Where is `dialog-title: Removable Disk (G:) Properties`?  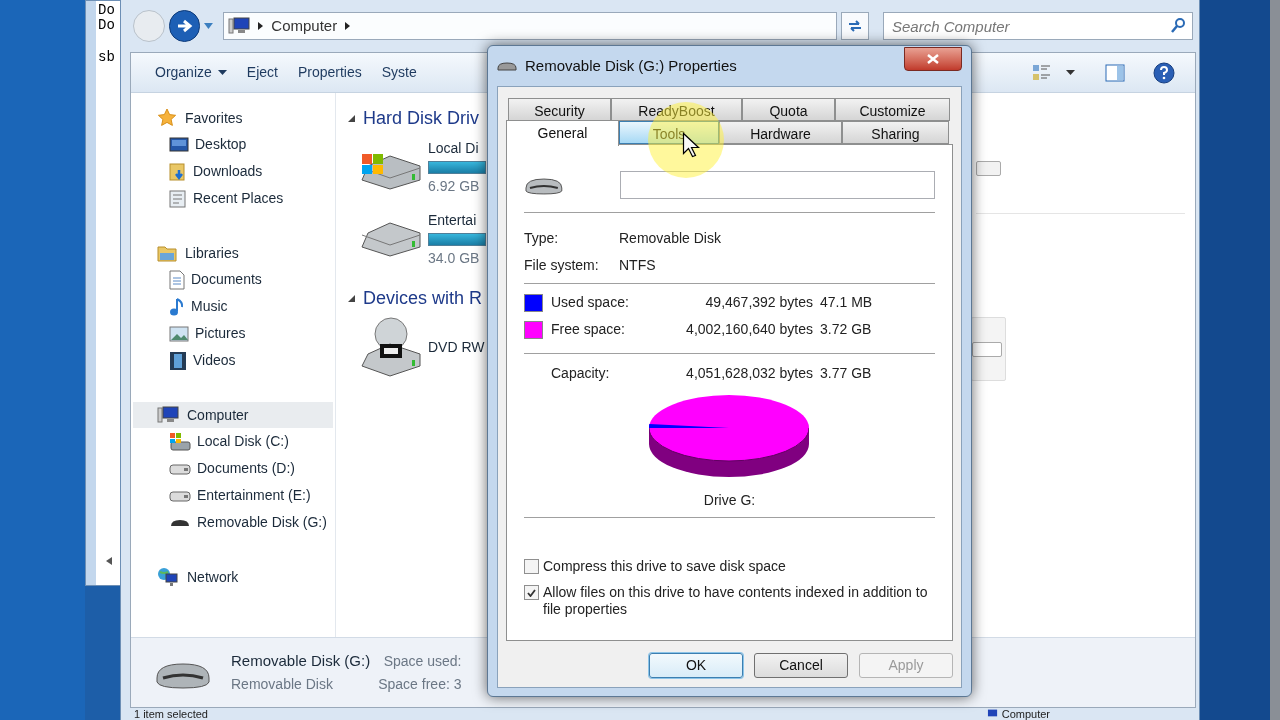
dialog-title: Removable Disk (G:) Properties is located at coordinates (631, 65).